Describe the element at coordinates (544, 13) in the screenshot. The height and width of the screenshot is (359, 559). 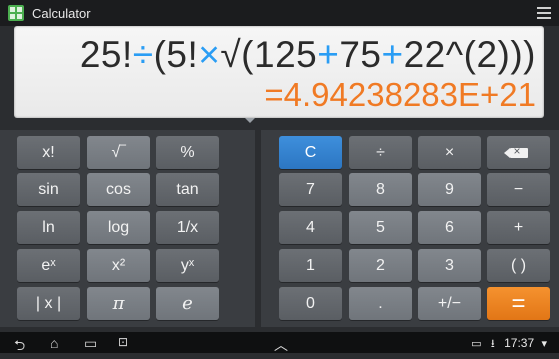
I see `overflow-menu-icon` at that location.